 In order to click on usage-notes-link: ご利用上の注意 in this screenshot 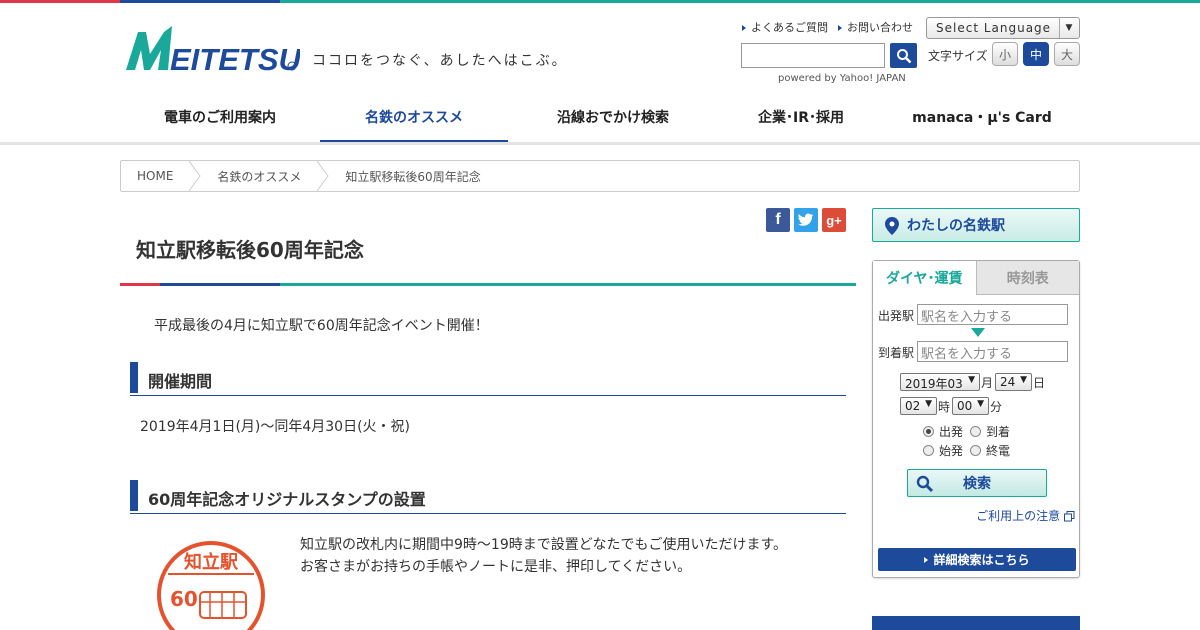, I will do `click(1025, 515)`.